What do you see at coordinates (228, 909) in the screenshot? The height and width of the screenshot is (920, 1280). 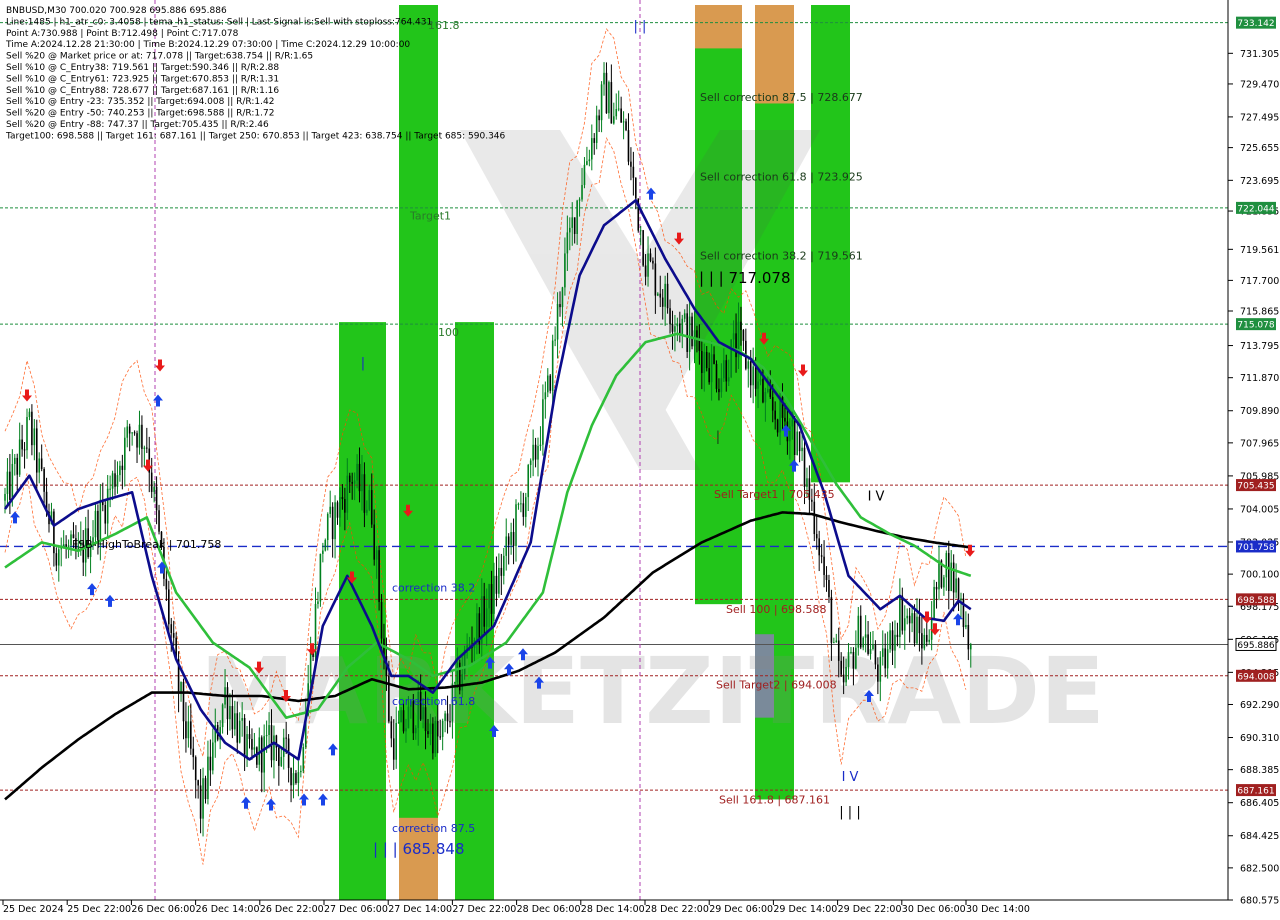 I see `x-tick-label: 26 Dec 14:00` at bounding box center [228, 909].